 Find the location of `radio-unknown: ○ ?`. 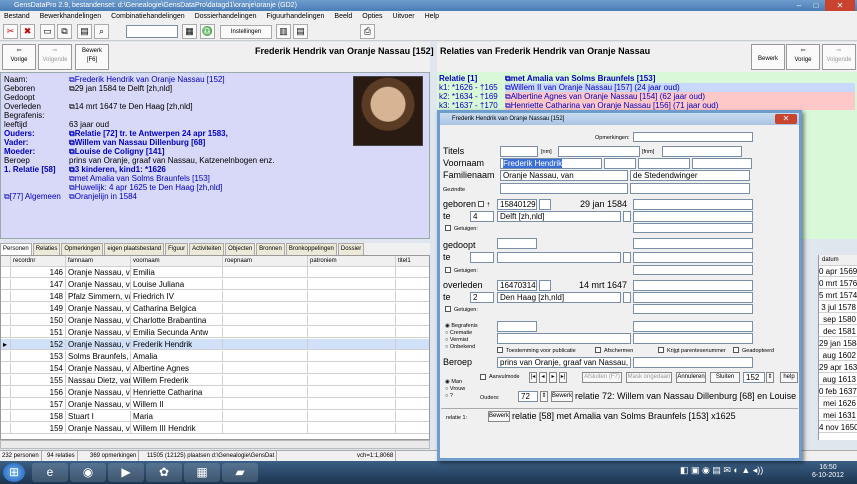

radio-unknown: ○ ? is located at coordinates (449, 396).